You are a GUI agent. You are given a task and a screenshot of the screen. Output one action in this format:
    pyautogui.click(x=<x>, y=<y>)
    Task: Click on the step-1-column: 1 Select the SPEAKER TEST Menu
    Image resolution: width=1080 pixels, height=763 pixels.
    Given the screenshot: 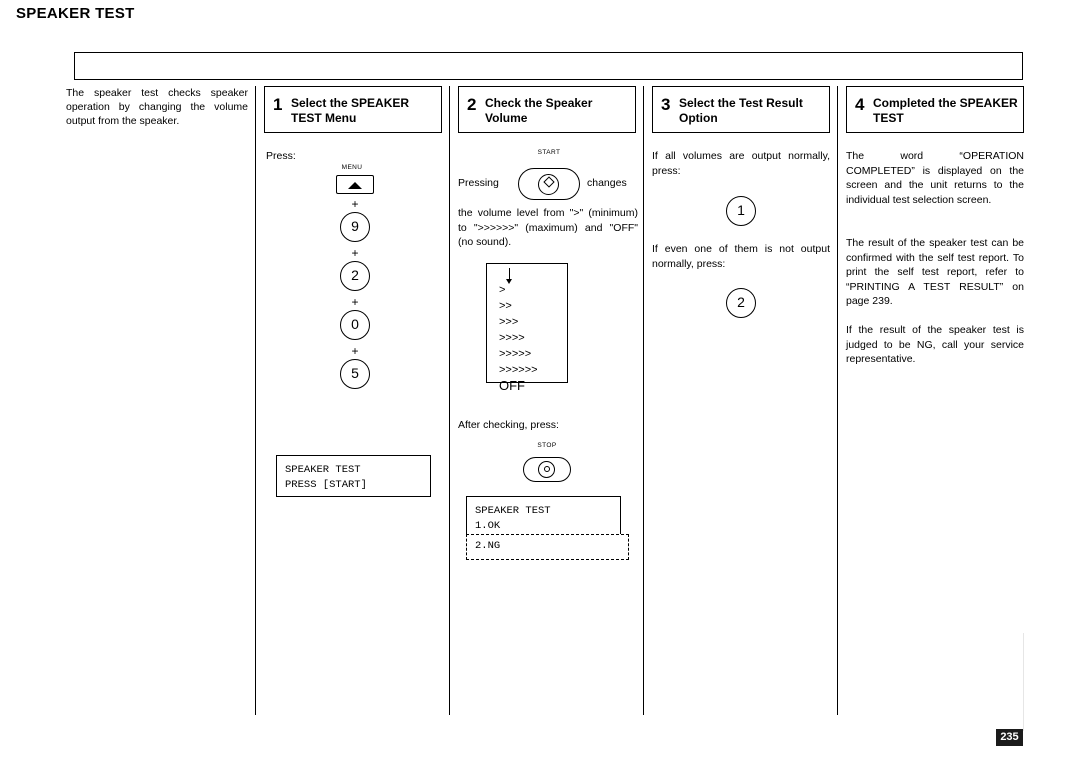 What is the action you would take?
    pyautogui.click(x=353, y=109)
    